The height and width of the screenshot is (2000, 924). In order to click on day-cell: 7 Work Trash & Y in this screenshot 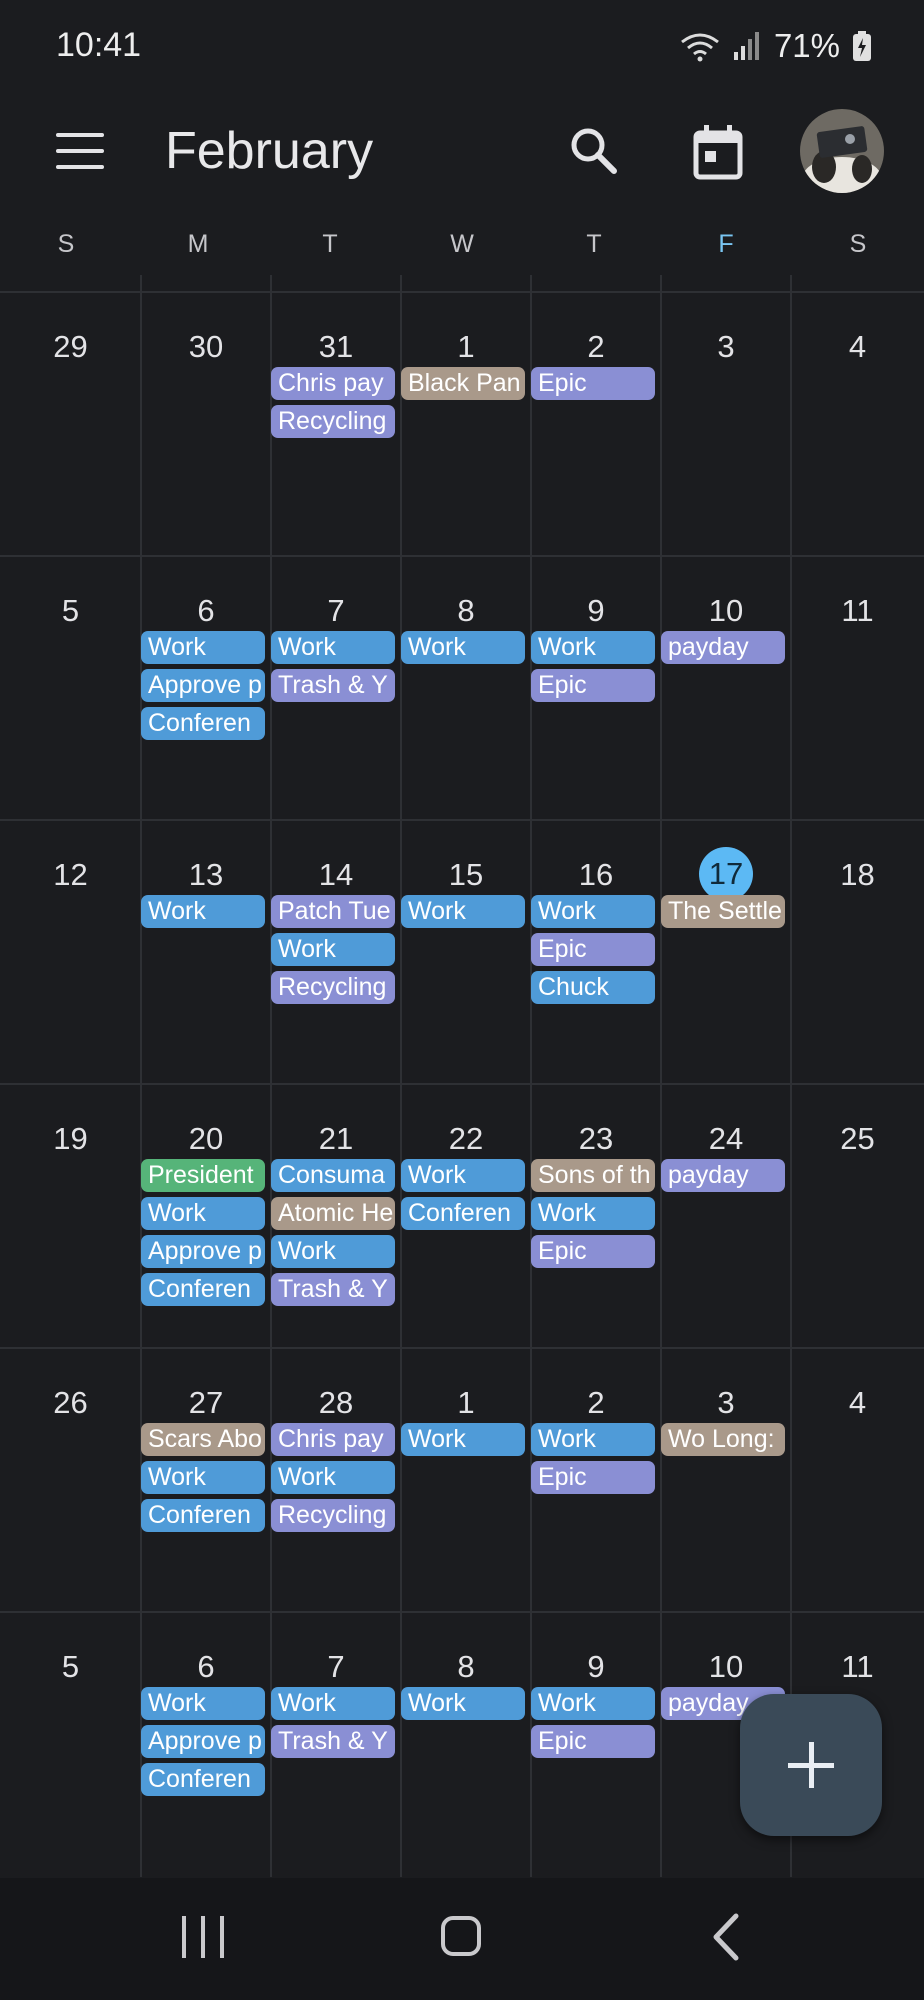, I will do `click(336, 1744)`.